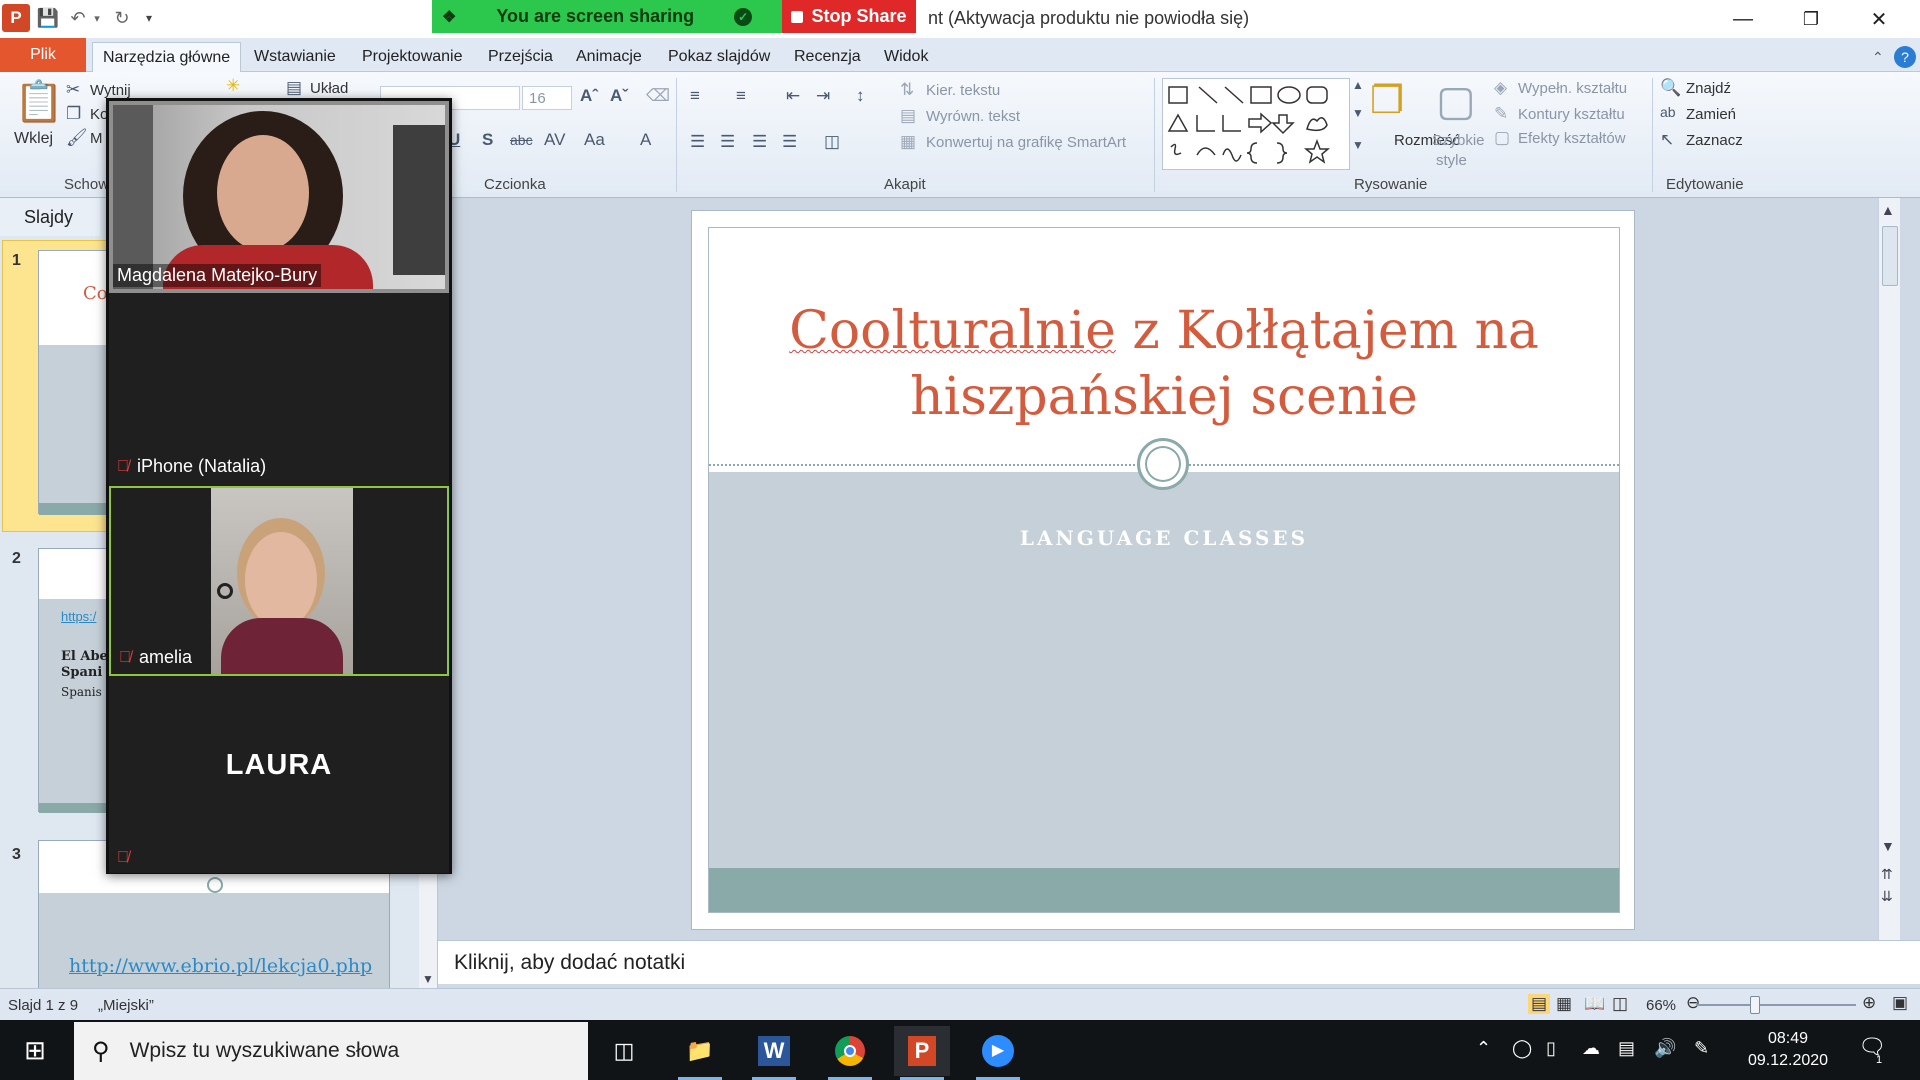 The width and height of the screenshot is (1920, 1080). I want to click on slide-subtitle: LANGUAGE CLASSES, so click(1164, 538).